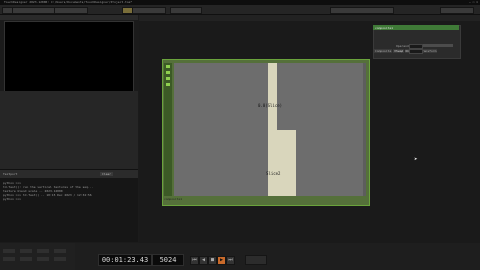  I want to click on slice-rect-bottom, so click(282, 163).